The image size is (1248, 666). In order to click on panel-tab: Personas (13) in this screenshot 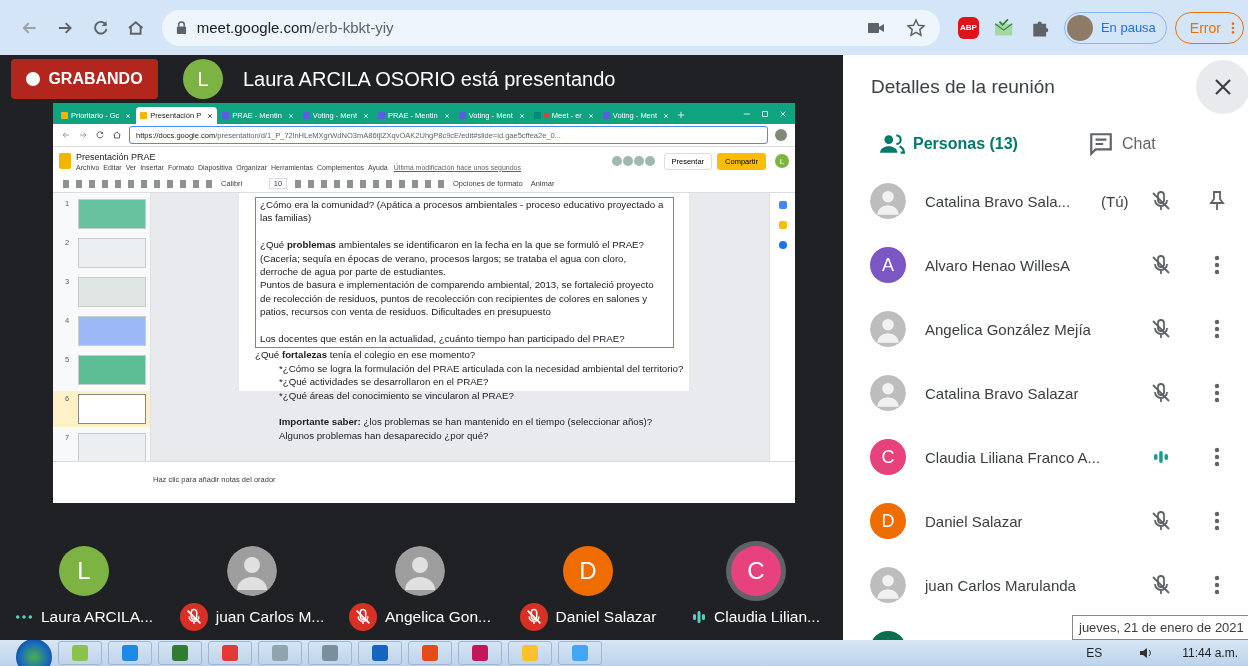, I will do `click(948, 144)`.